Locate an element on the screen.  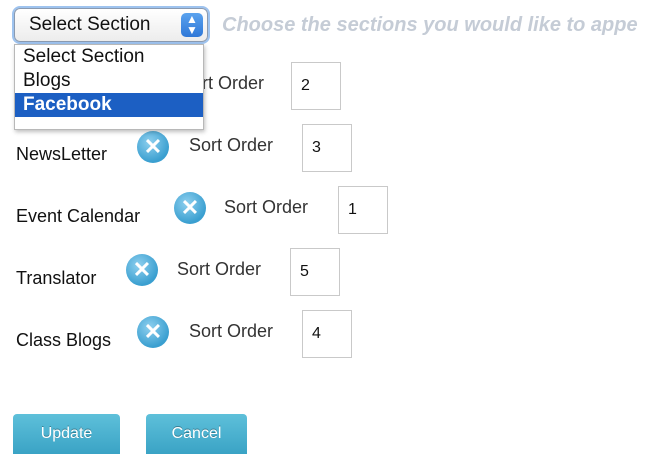
section-row-translator: Translator ✕ Sort Order 5 is located at coordinates (180, 273).